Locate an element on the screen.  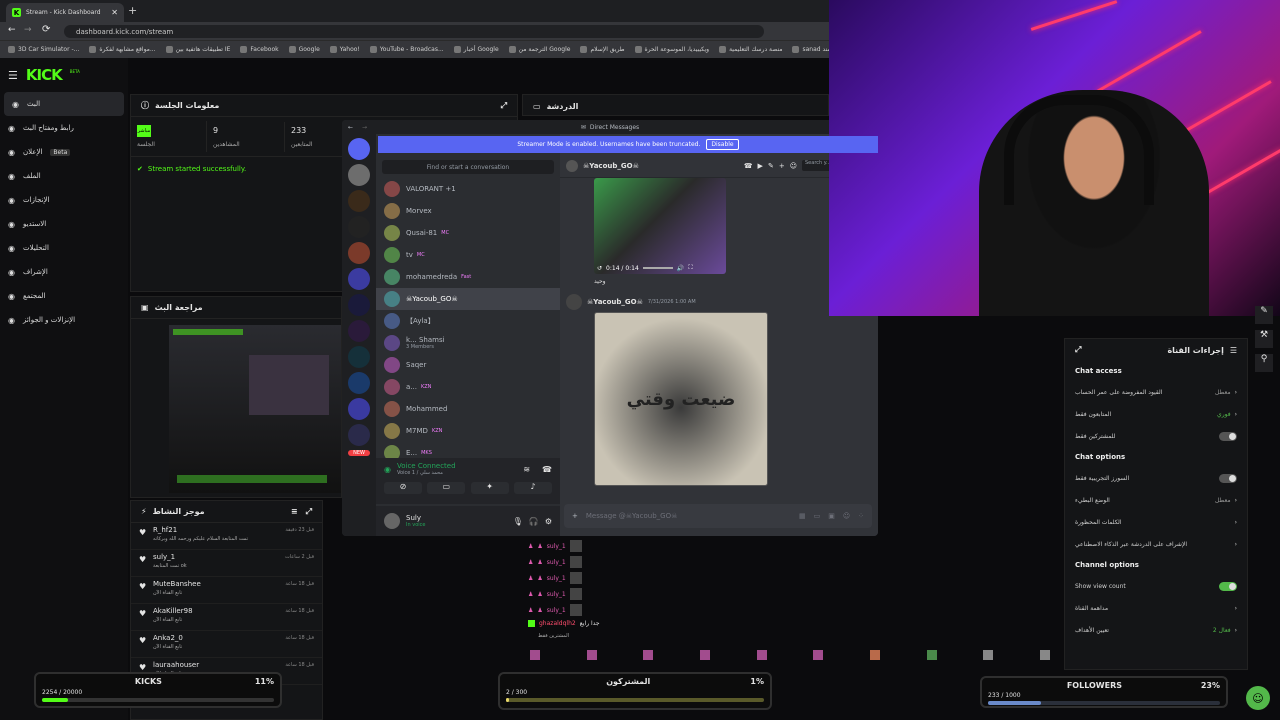
sidebar-item: ◉ الإشراف is located at coordinates (64, 272).